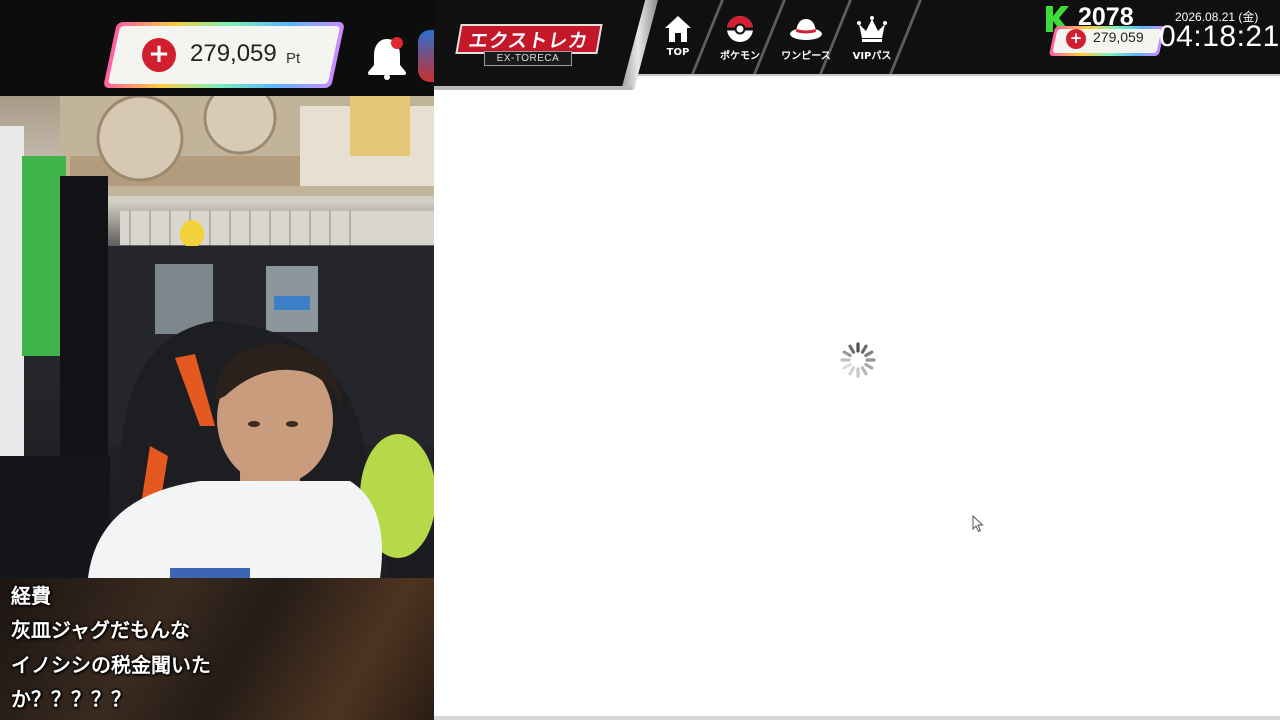 This screenshot has width=1280, height=720. What do you see at coordinates (1118, 37) in the screenshot?
I see `header-points-value: 279,059` at bounding box center [1118, 37].